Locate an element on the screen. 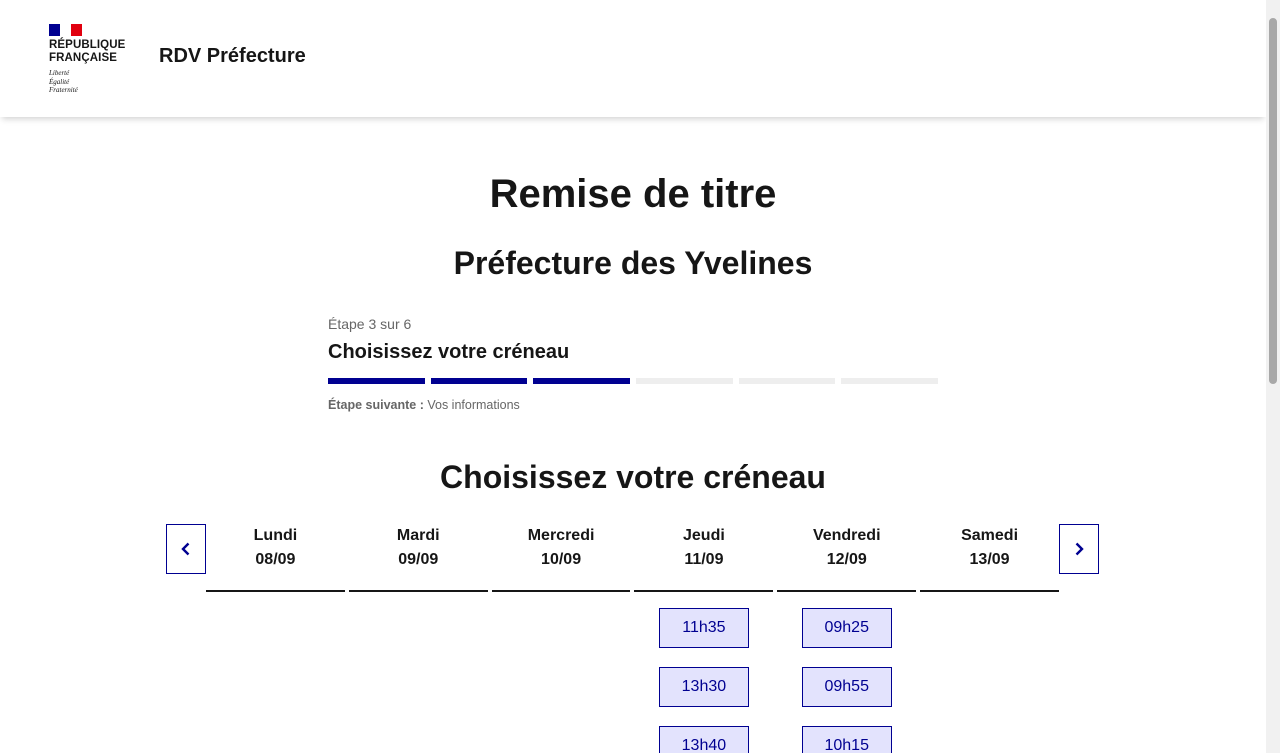 This screenshot has width=1280, height=753. day-column: Lundi 08/09 is located at coordinates (275, 638).